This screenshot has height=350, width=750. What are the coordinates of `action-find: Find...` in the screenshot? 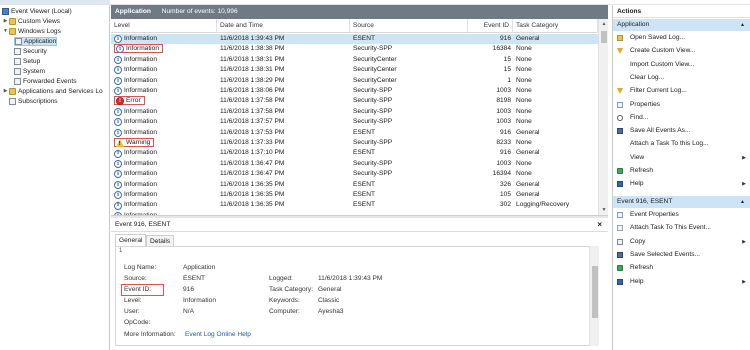 It's located at (681, 118).